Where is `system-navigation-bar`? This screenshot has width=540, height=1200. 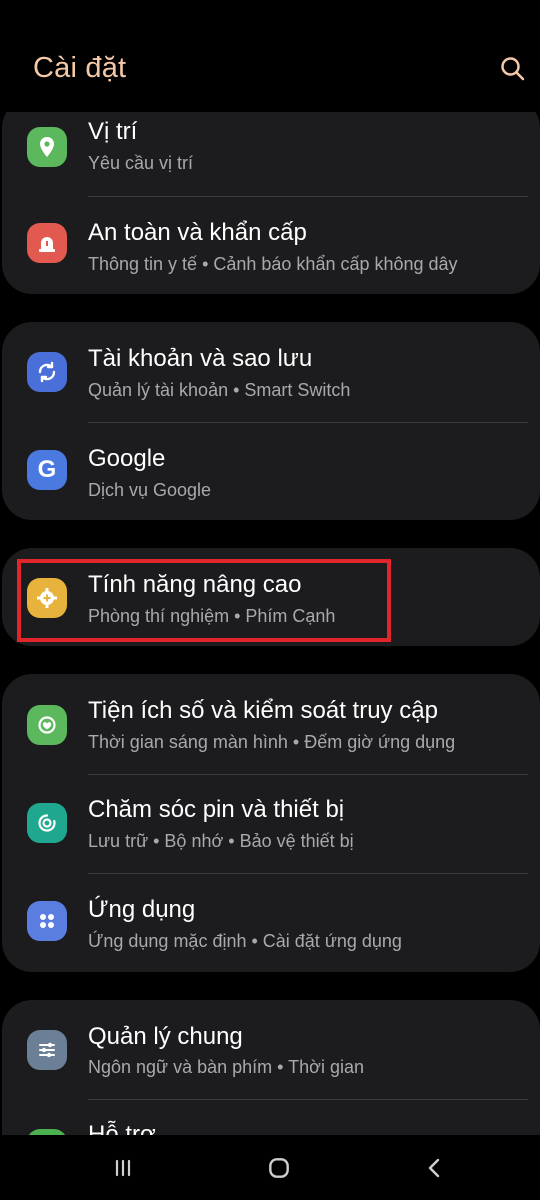 system-navigation-bar is located at coordinates (270, 1167).